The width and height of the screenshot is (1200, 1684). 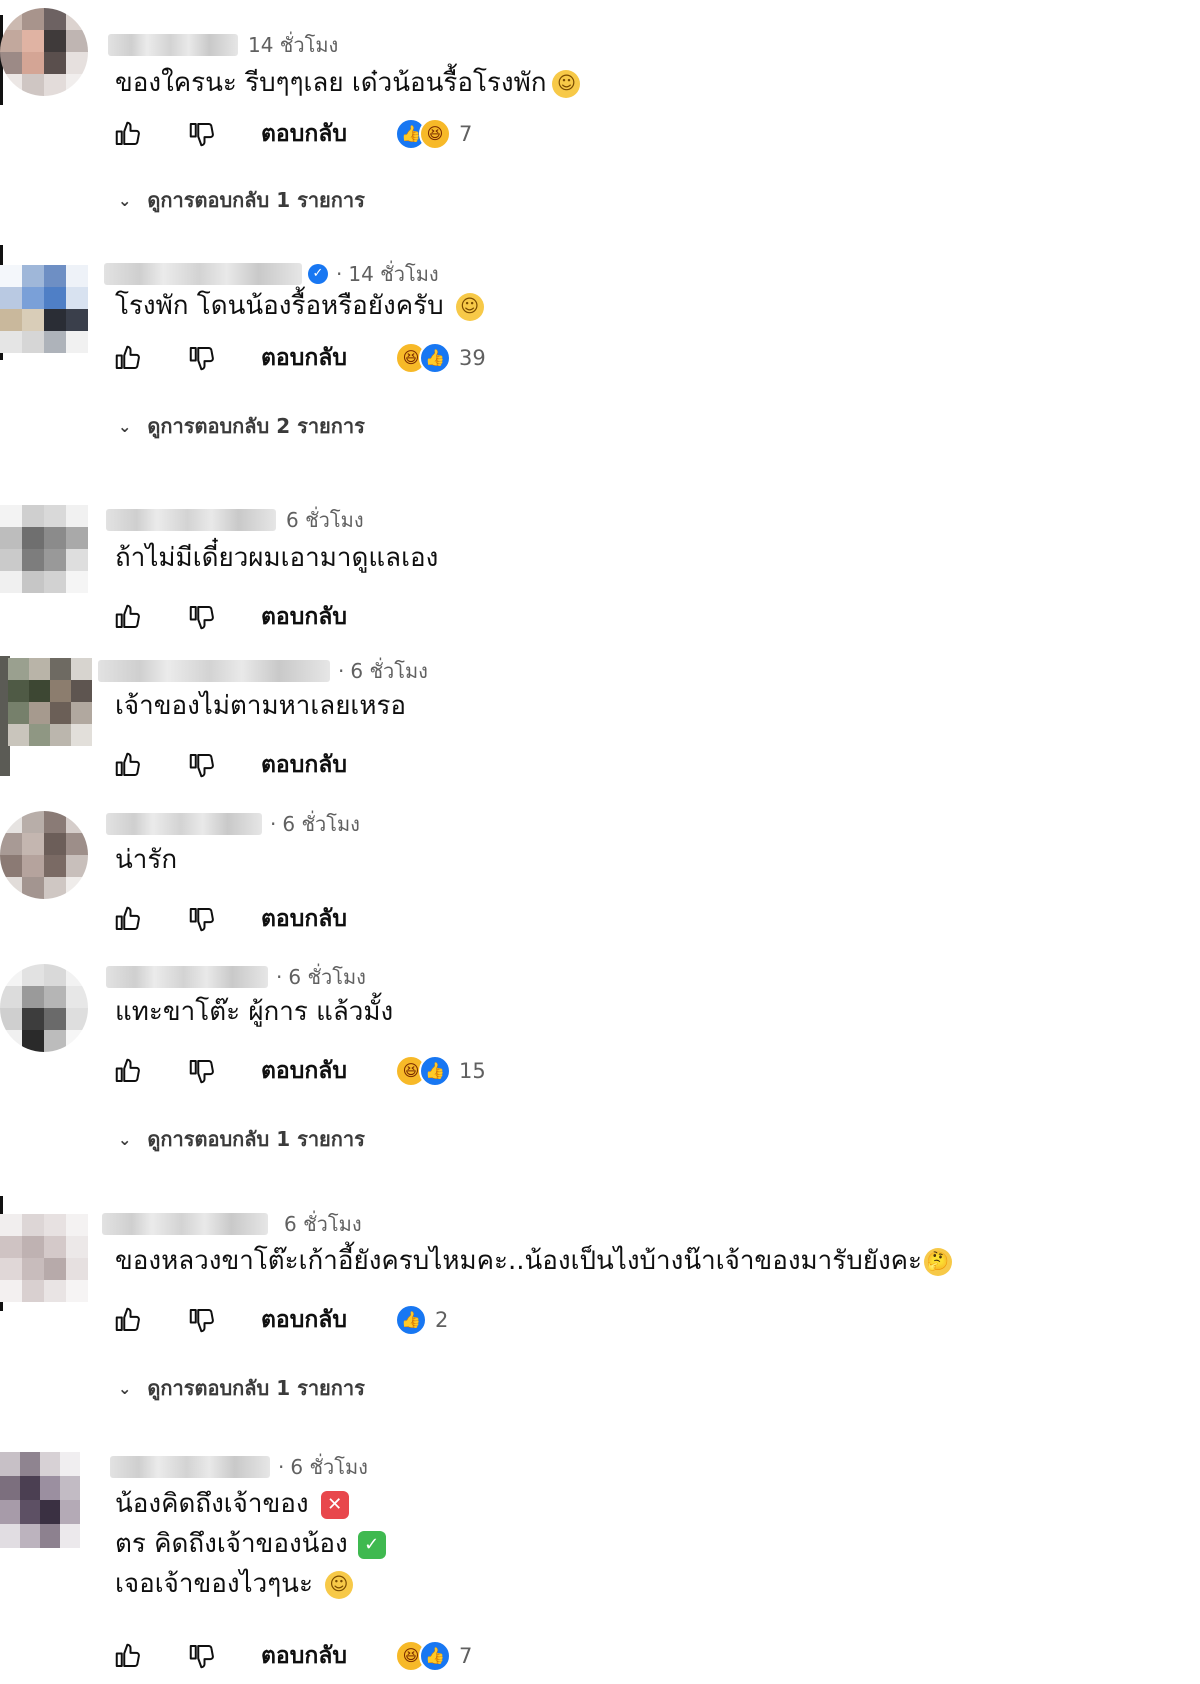 What do you see at coordinates (277, 558) in the screenshot?
I see `comment-text: ถ้าไม่มีเดี๋ยวผมเอามาดูแลเอง` at bounding box center [277, 558].